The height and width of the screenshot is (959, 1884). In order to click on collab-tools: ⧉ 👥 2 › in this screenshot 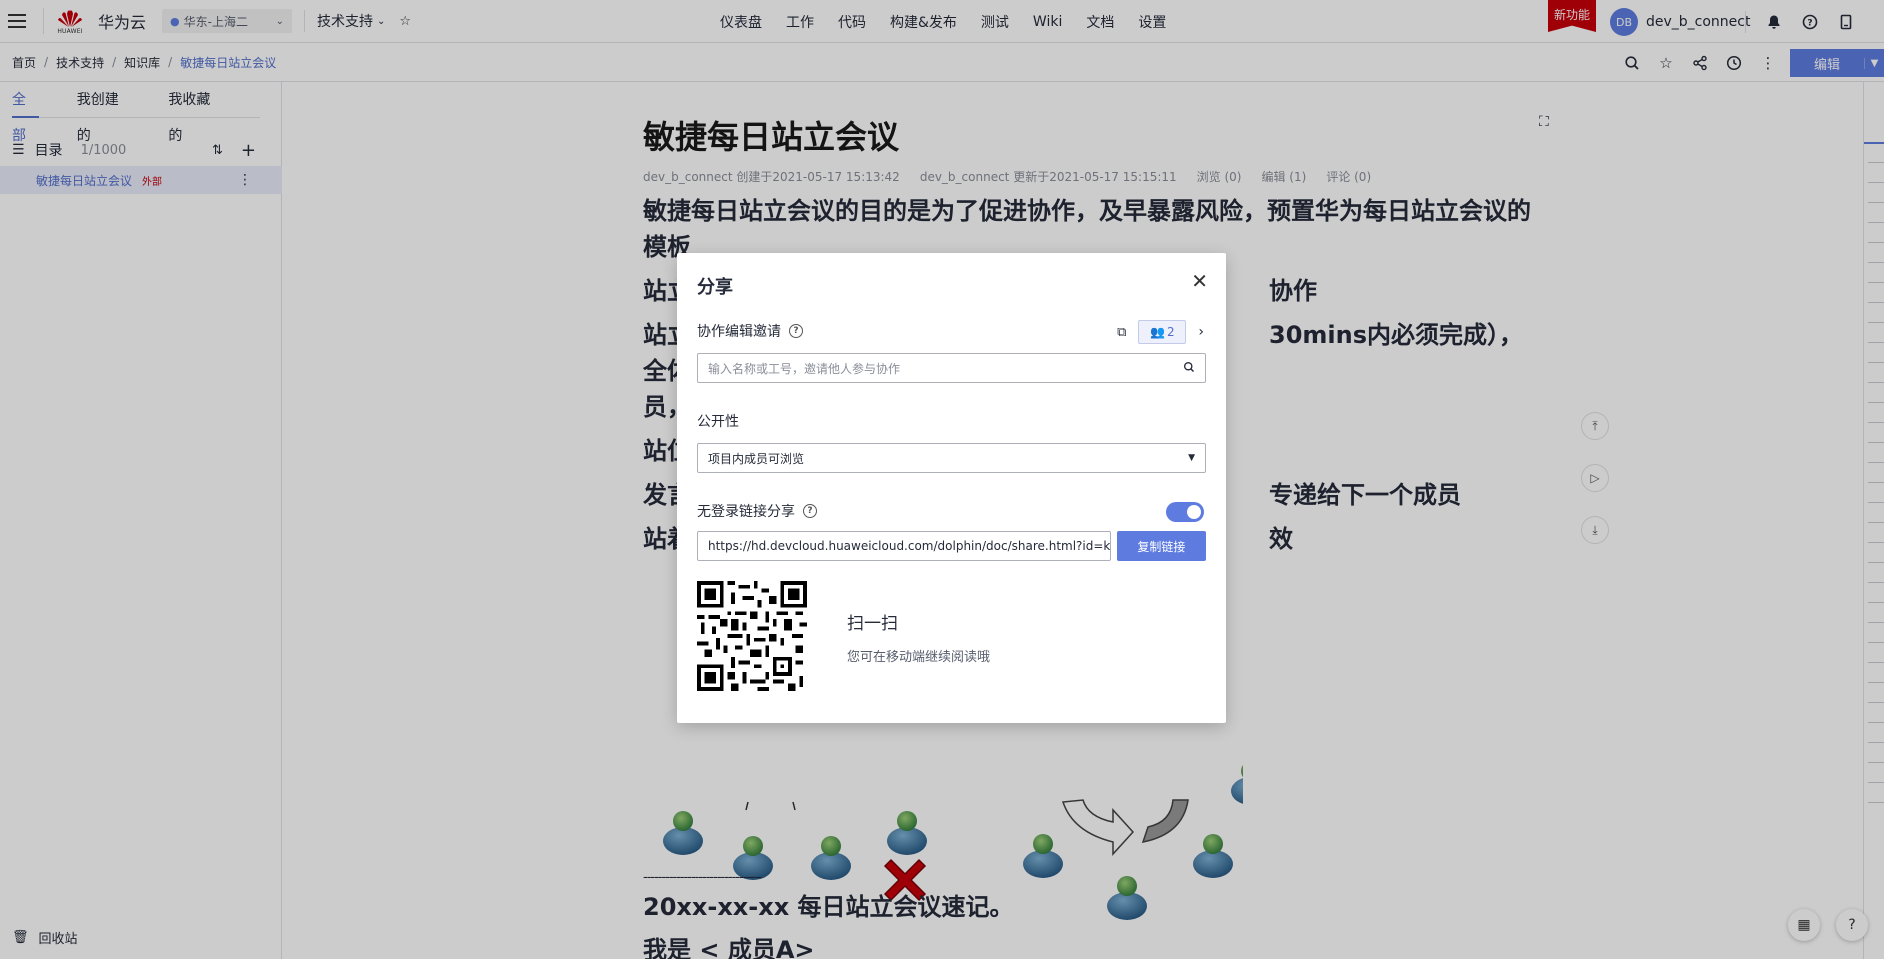, I will do `click(1160, 332)`.